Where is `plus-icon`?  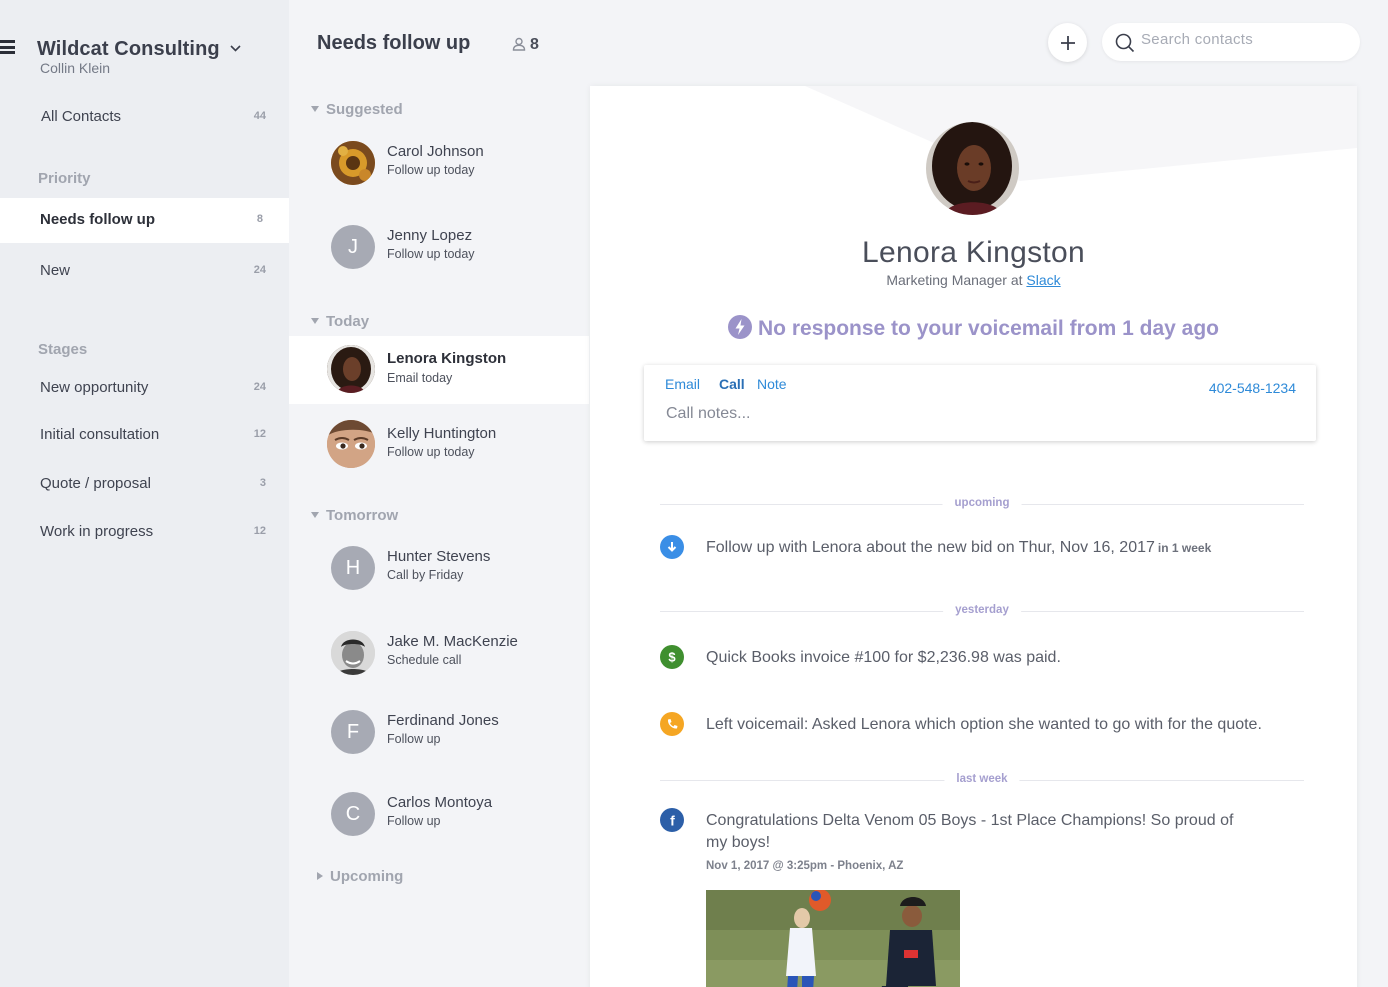
plus-icon is located at coordinates (1067, 42).